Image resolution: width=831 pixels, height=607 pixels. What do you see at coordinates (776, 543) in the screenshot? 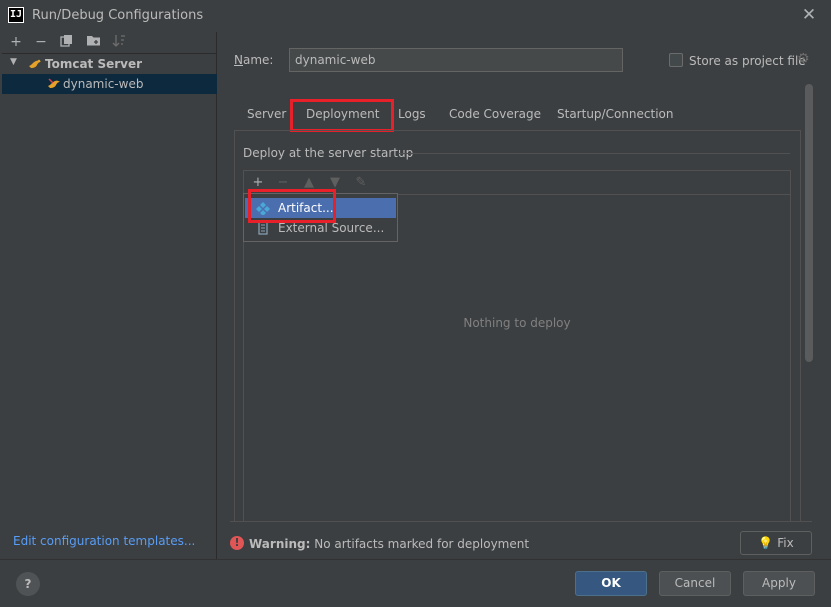
I see `fix-button: 💡 Fix` at bounding box center [776, 543].